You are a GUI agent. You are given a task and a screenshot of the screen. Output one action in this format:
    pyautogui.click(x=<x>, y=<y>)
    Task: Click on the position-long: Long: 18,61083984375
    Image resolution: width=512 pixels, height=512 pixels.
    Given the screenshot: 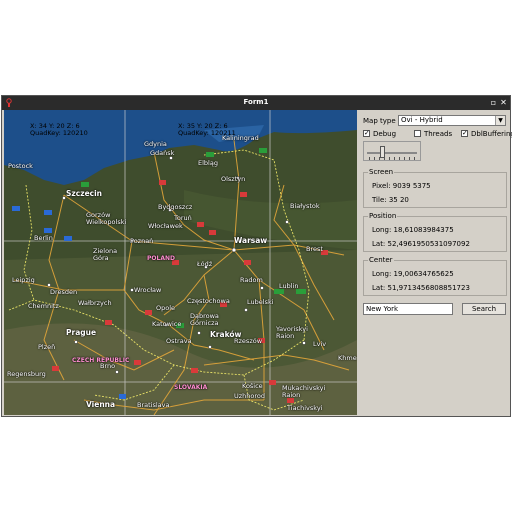 What is the action you would take?
    pyautogui.click(x=413, y=230)
    